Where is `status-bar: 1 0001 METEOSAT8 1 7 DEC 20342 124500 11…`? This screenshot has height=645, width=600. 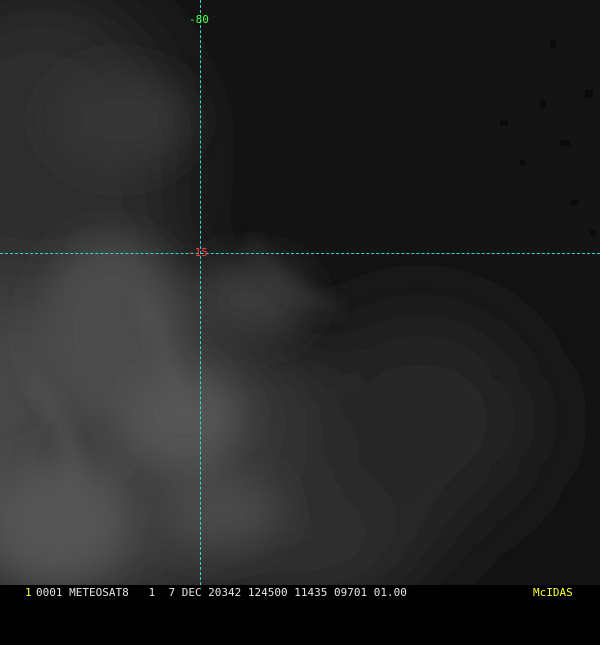
status-bar: 1 0001 METEOSAT8 1 7 DEC 20342 124500 11… is located at coordinates (300, 592).